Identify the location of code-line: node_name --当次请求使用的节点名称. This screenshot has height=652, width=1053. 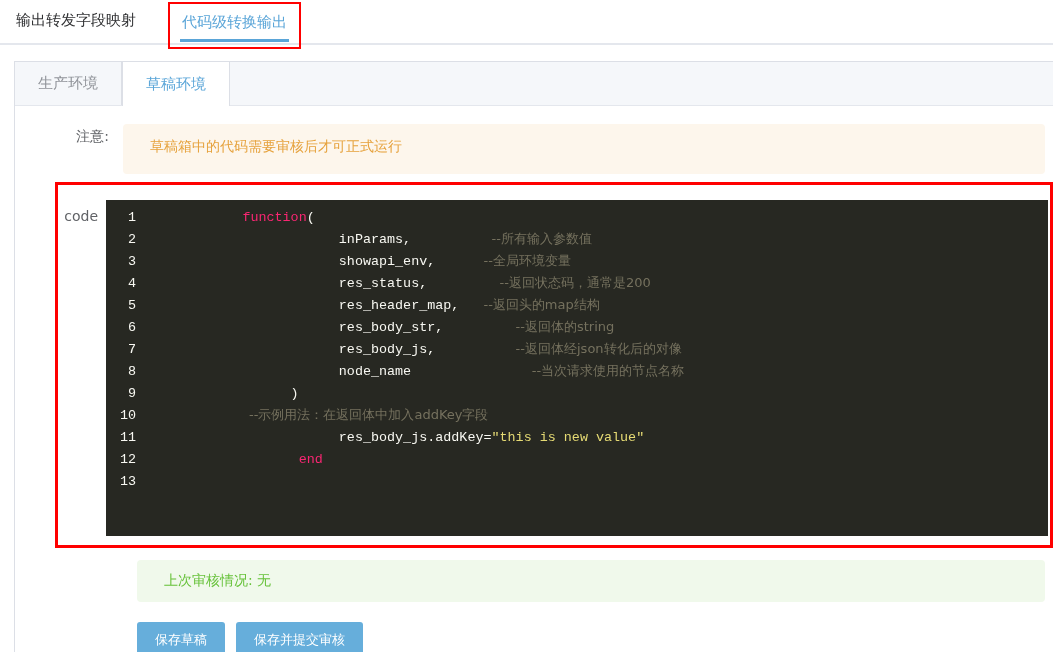
(511, 371).